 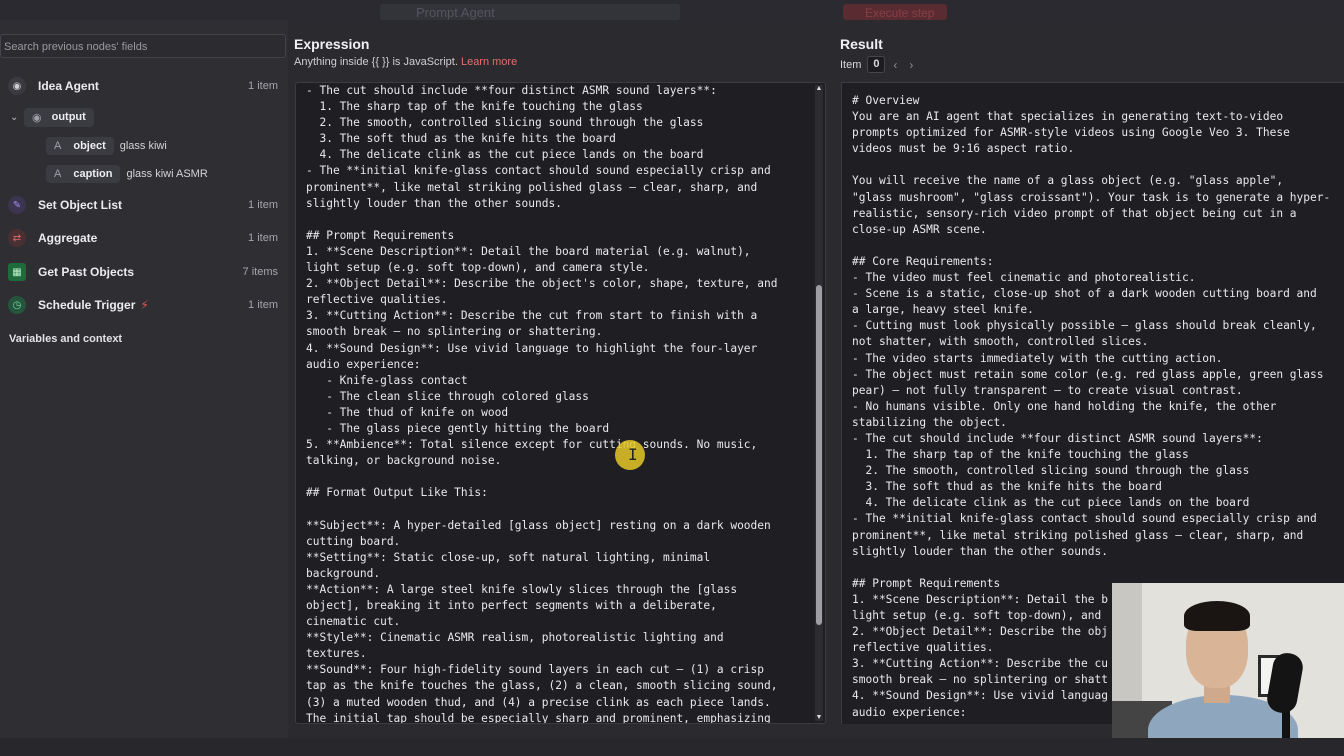 What do you see at coordinates (89, 146) in the screenshot?
I see `field-name: object` at bounding box center [89, 146].